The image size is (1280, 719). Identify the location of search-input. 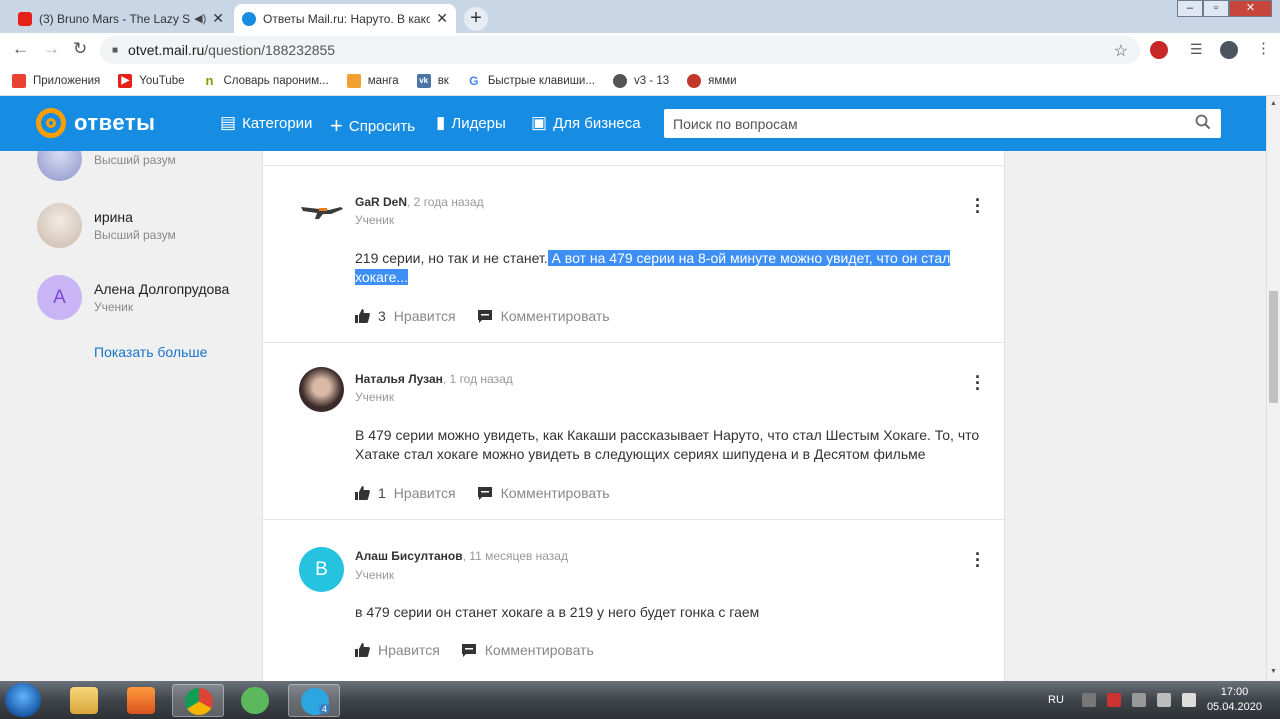
(923, 123).